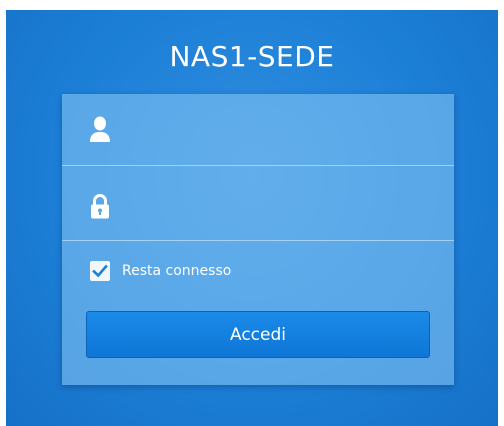 This screenshot has height=426, width=504. What do you see at coordinates (100, 206) in the screenshot?
I see `lock-icon` at bounding box center [100, 206].